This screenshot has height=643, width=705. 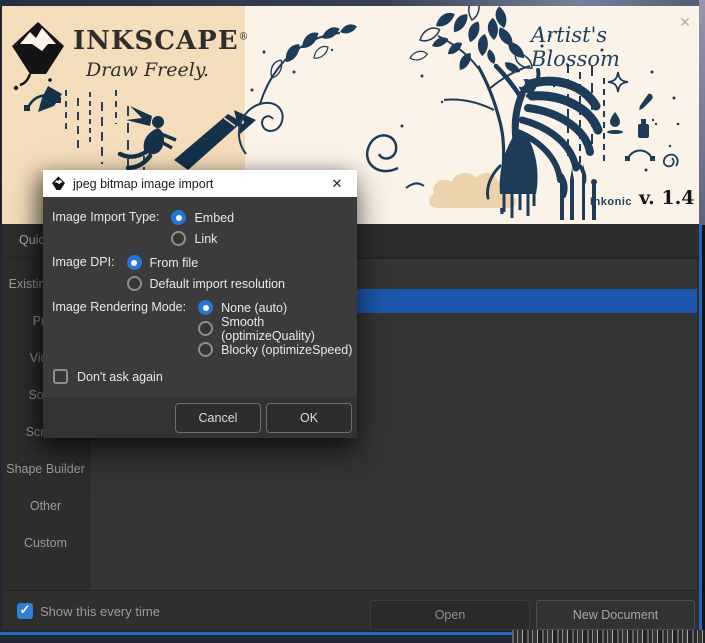 I want to click on inkscape-dialog-icon, so click(x=58, y=183).